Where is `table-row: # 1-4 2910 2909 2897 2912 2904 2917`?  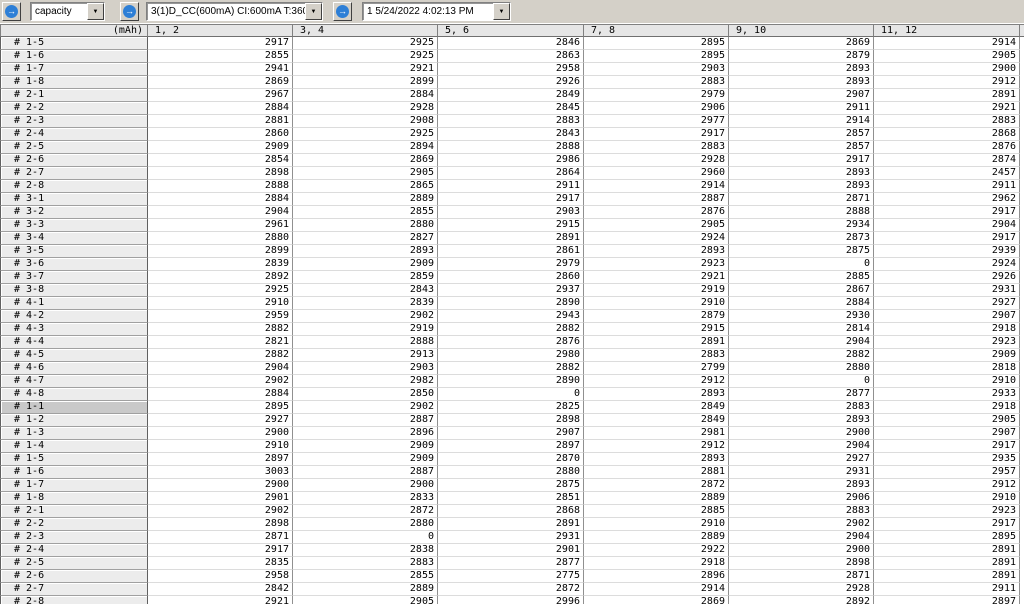 table-row: # 1-4 2910 2909 2897 2912 2904 2917 is located at coordinates (512, 446).